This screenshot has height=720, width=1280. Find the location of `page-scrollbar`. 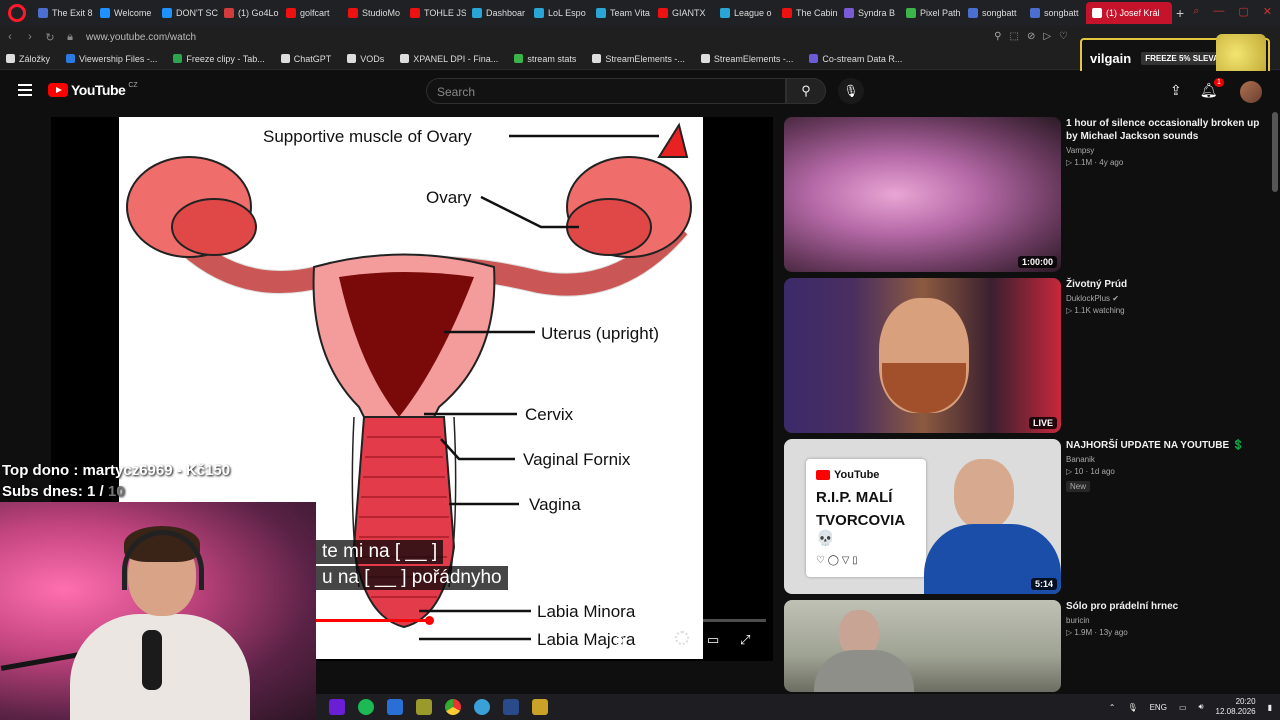

page-scrollbar is located at coordinates (1275, 152).